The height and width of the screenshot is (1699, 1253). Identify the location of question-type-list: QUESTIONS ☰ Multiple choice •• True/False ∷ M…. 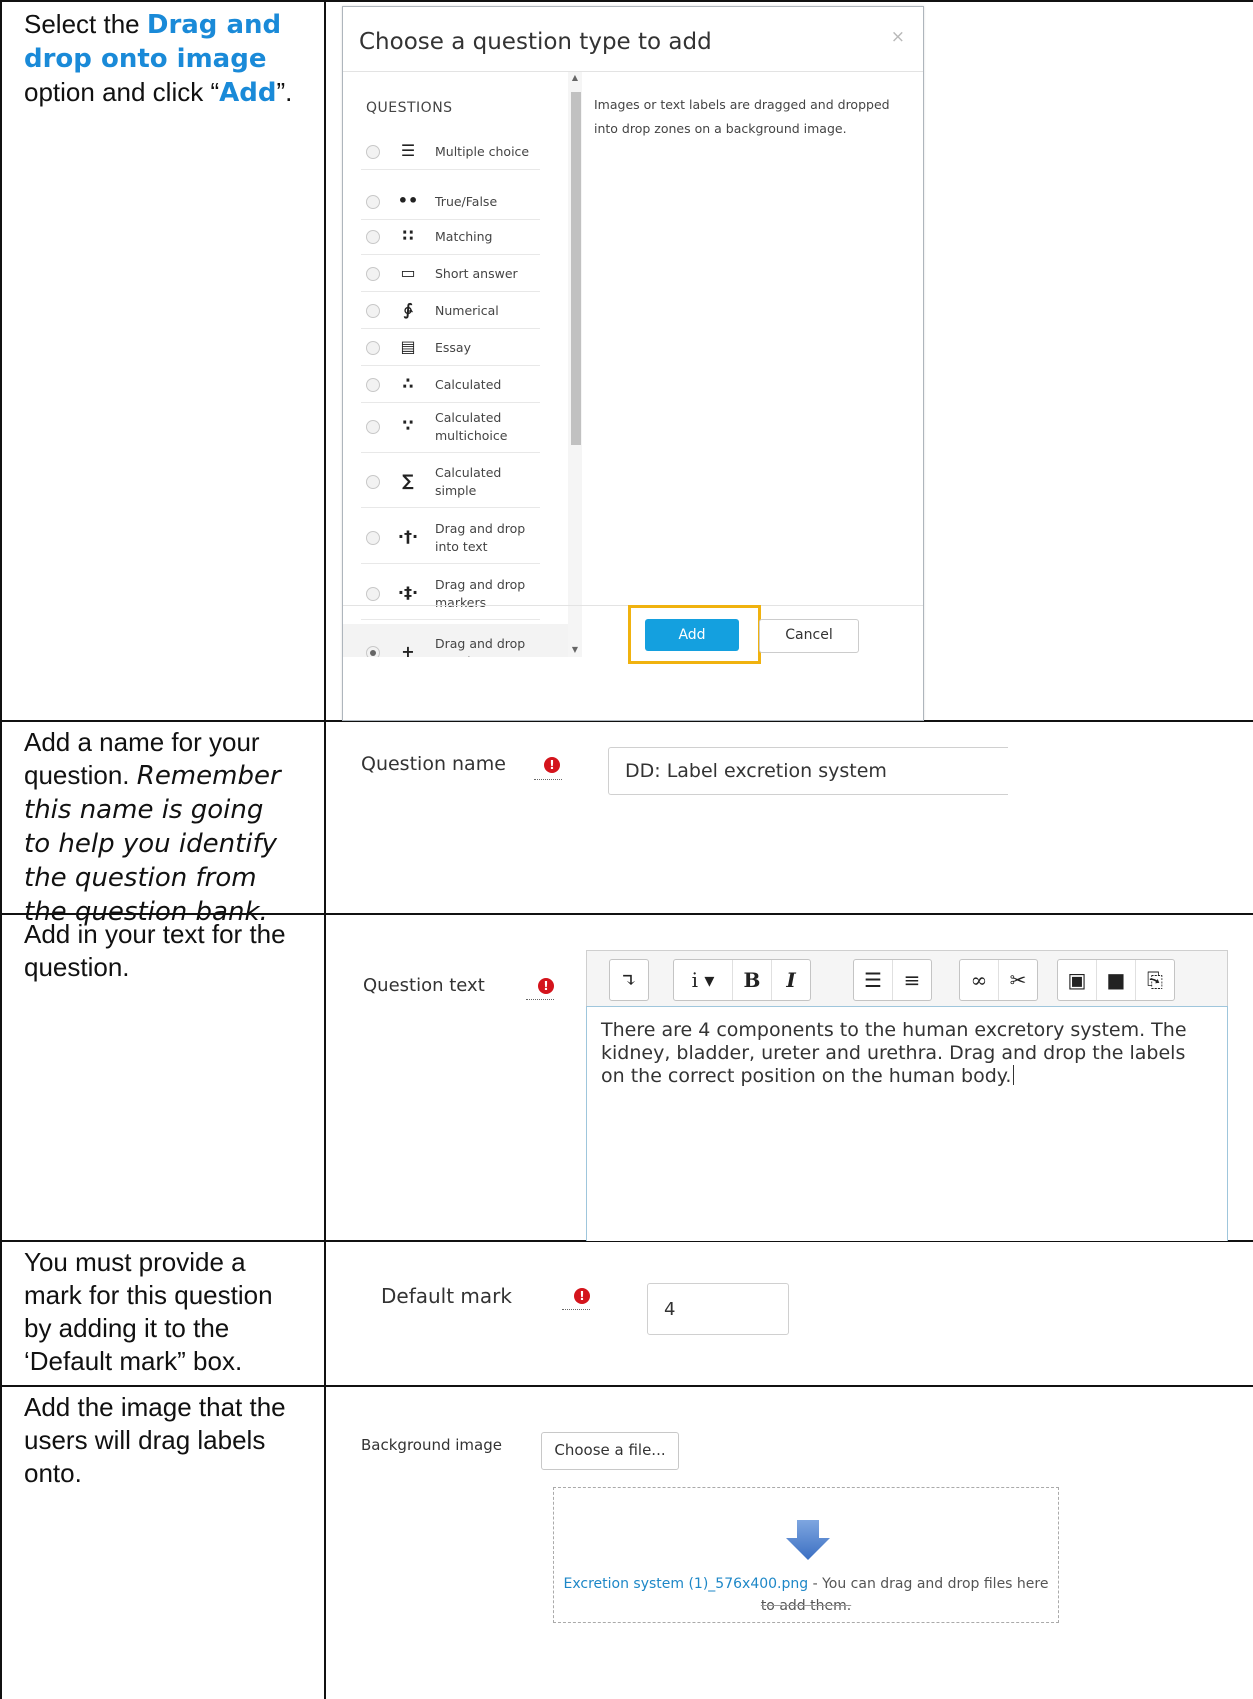
(462, 364).